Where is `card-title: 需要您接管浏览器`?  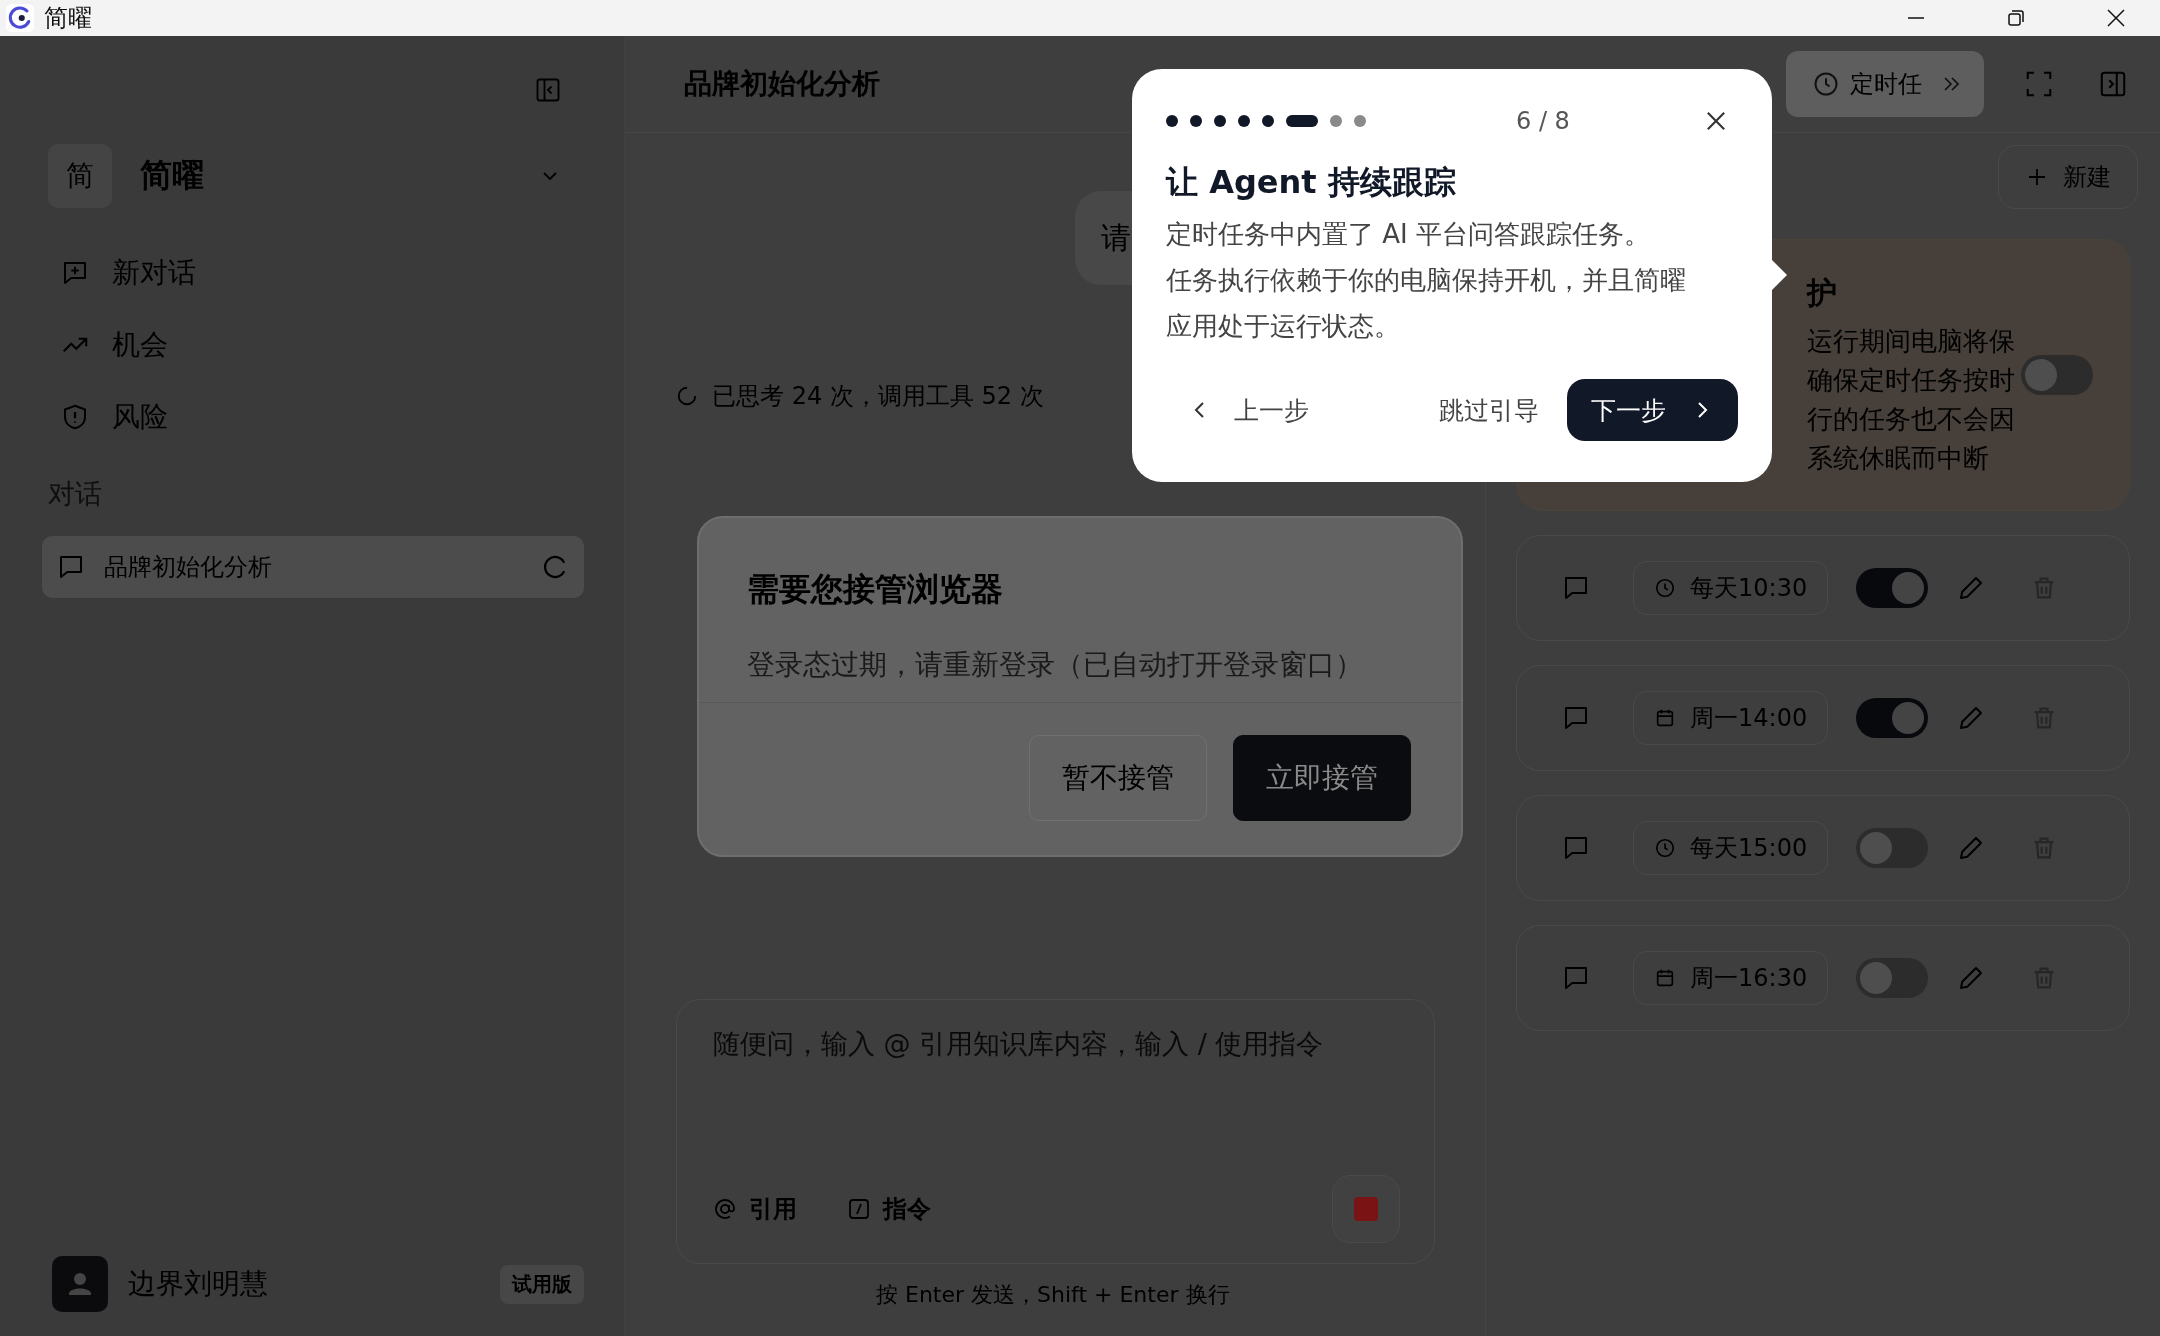 card-title: 需要您接管浏览器 is located at coordinates (875, 589).